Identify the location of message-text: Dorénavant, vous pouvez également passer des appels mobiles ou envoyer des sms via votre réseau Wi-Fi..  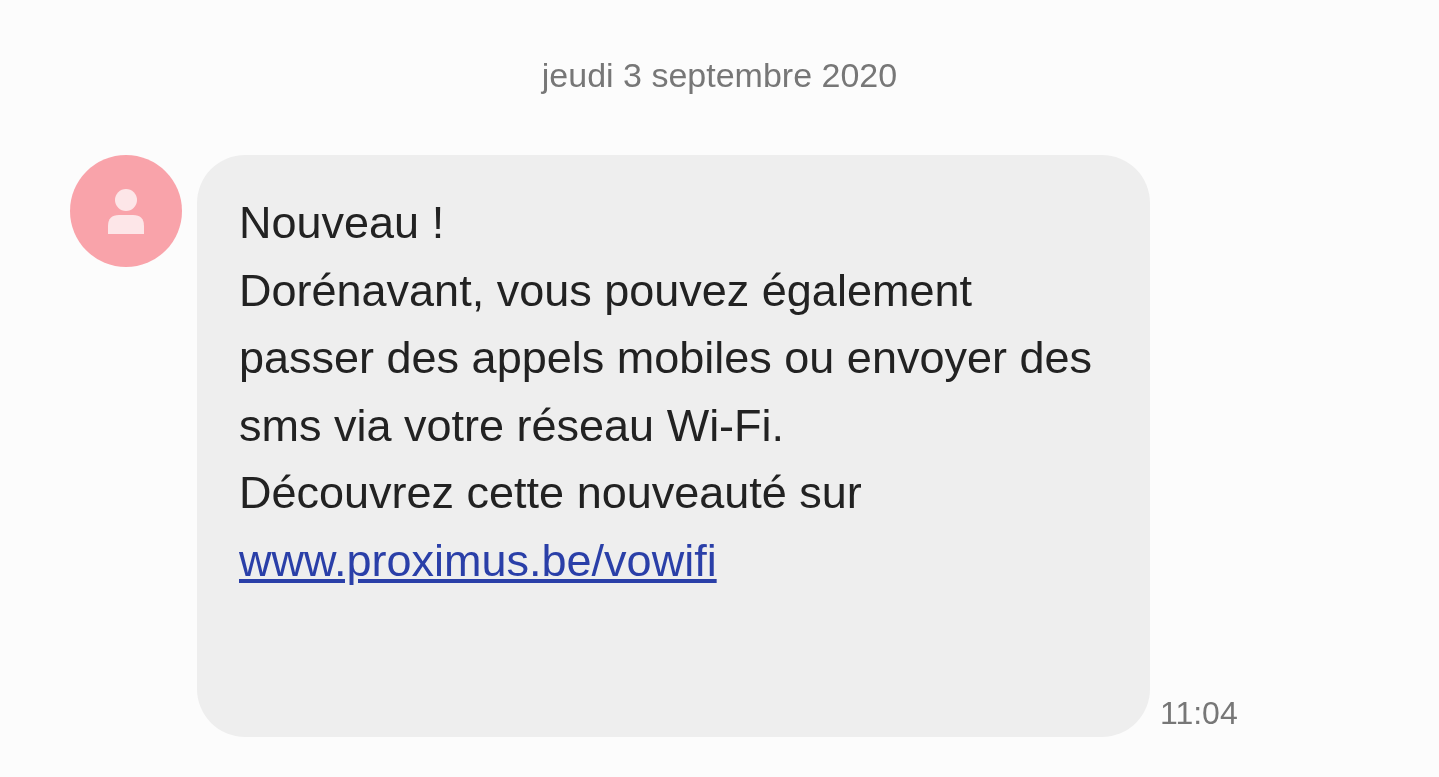
(666, 358).